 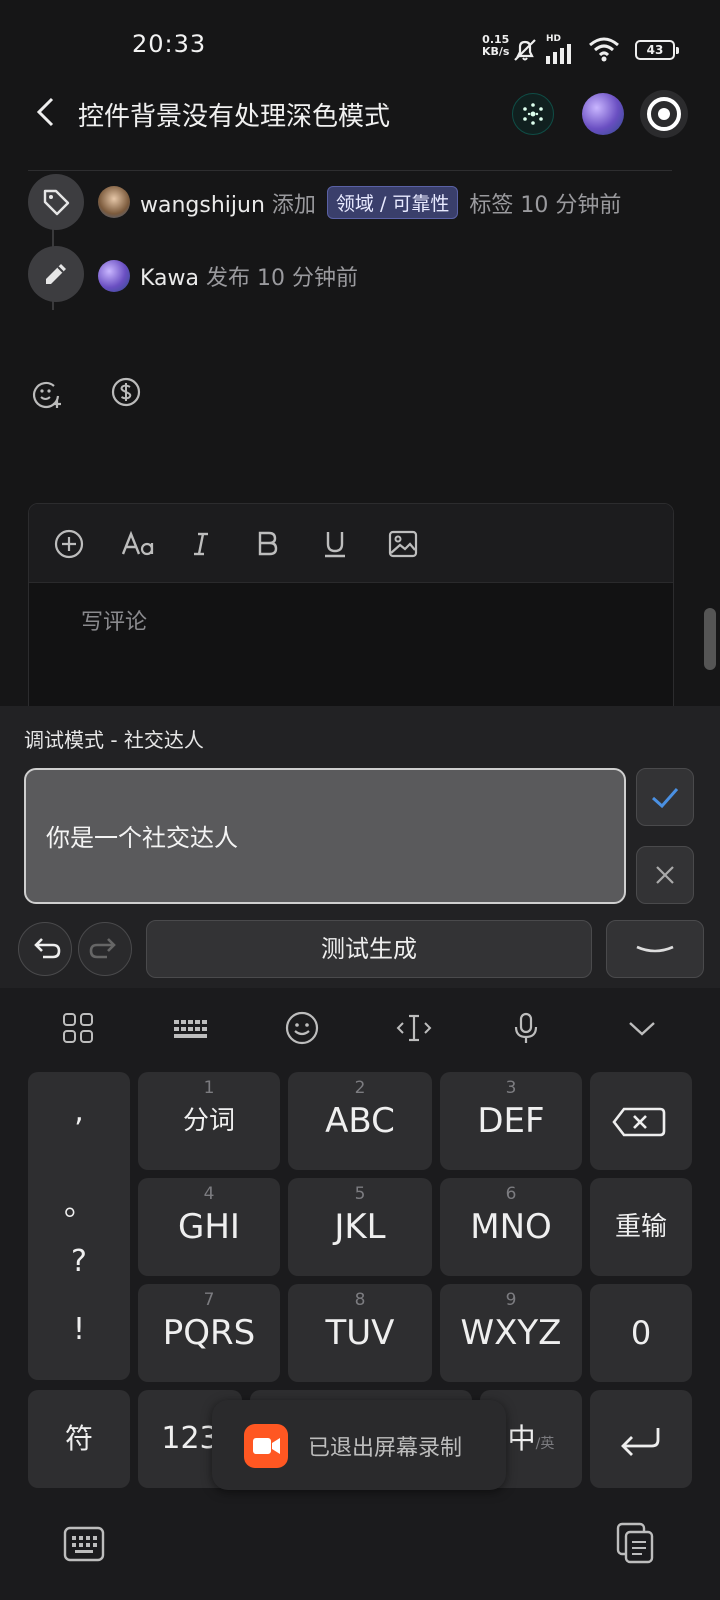 I want to click on chevron-down-icon, so click(x=655, y=949).